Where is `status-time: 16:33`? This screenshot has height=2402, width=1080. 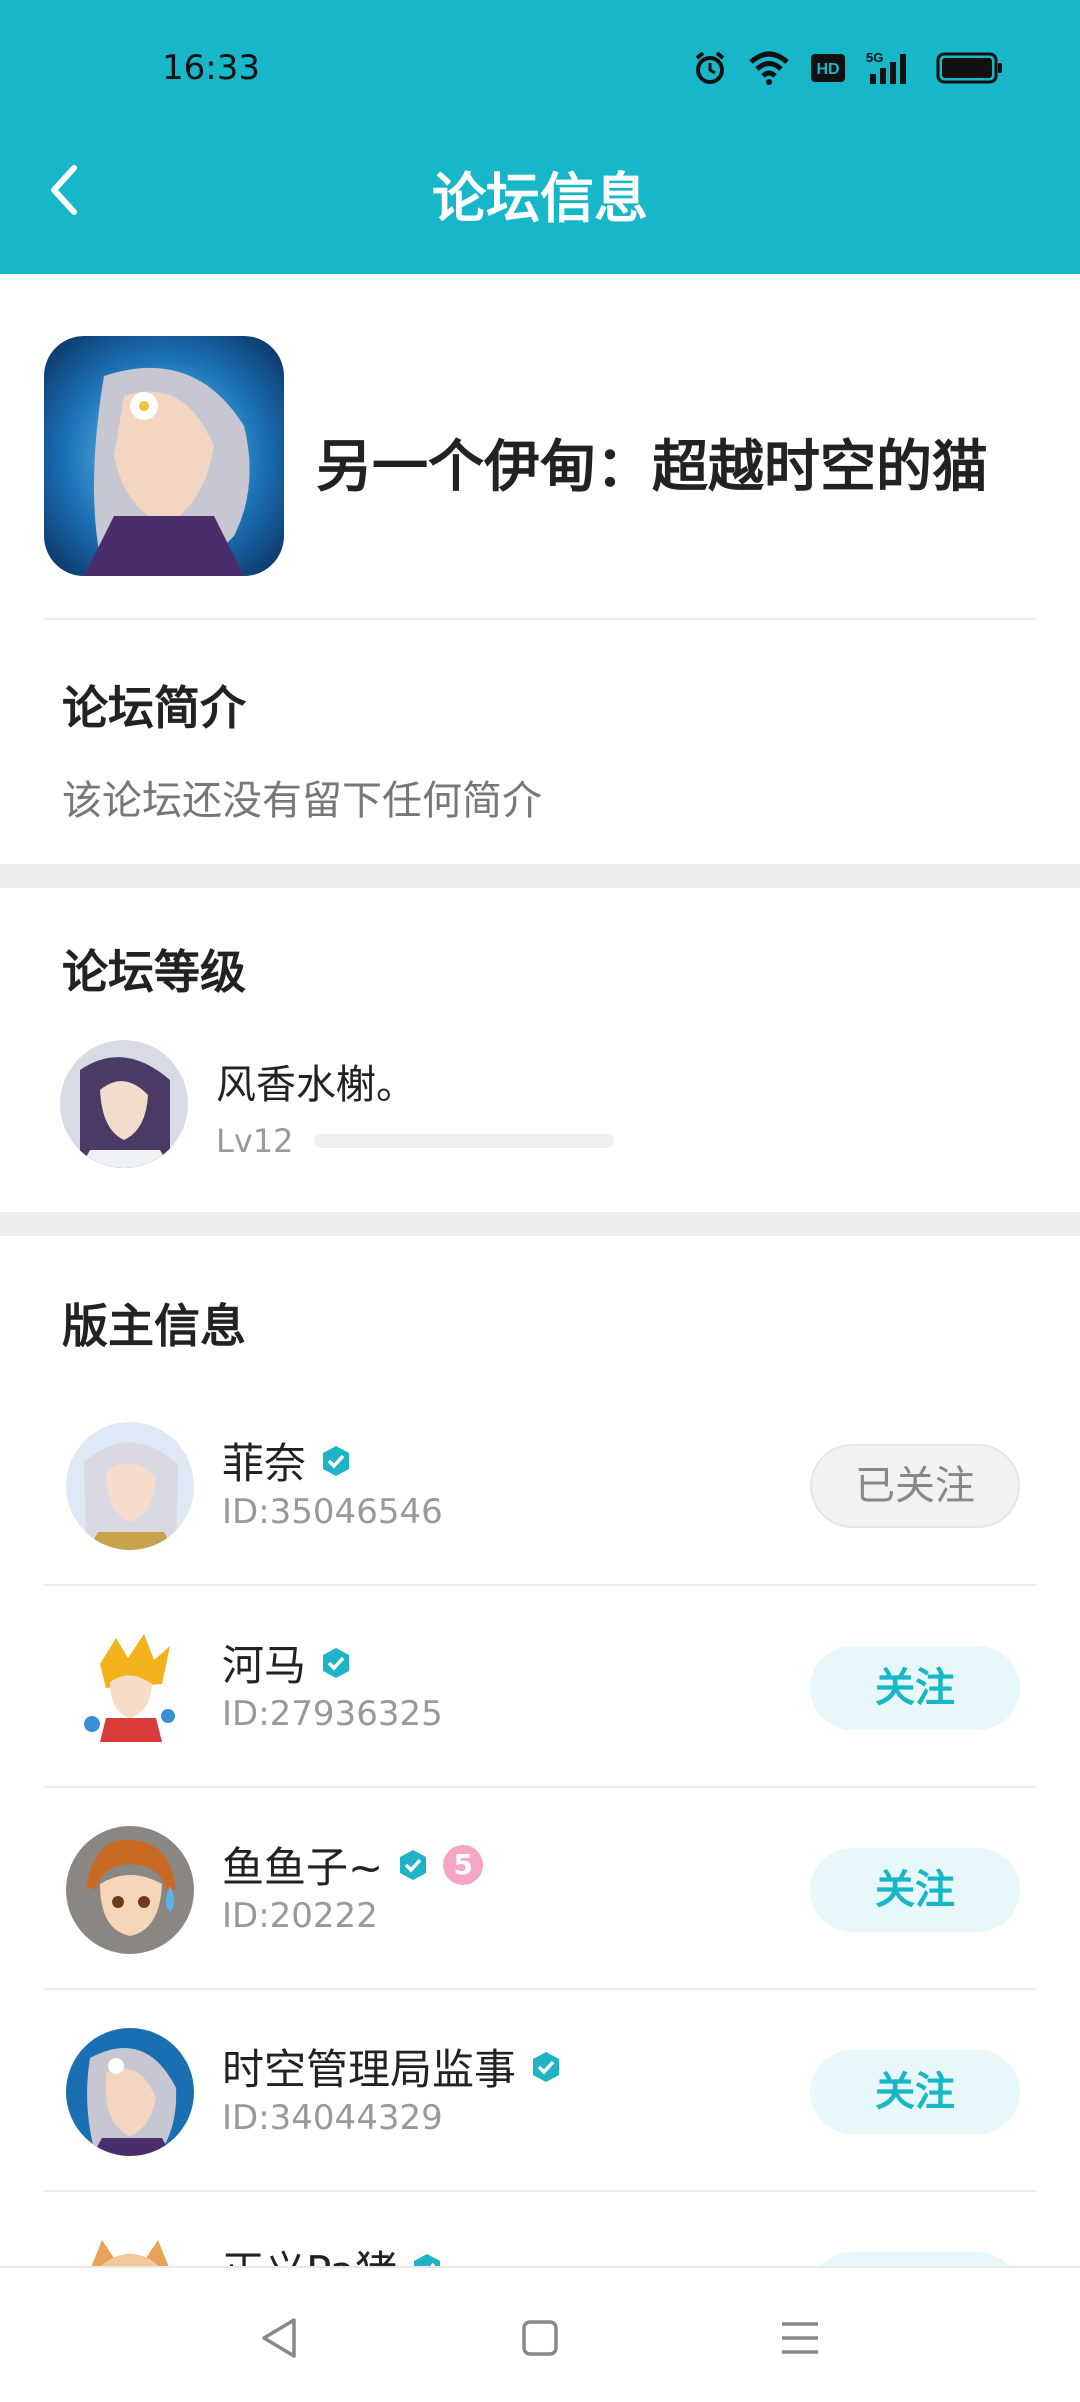
status-time: 16:33 is located at coordinates (211, 68).